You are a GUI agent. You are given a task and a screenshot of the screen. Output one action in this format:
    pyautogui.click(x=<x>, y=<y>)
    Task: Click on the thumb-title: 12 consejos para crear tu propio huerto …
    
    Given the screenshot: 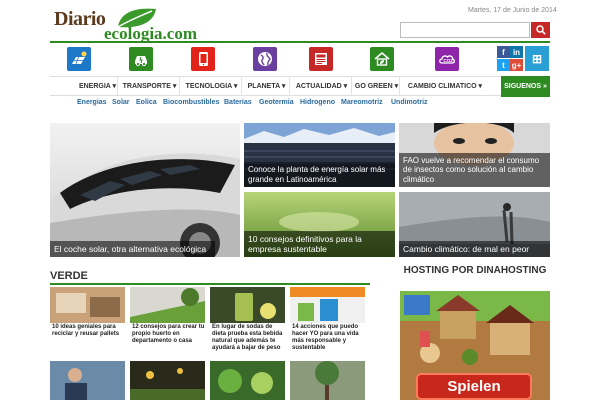 What is the action you would take?
    pyautogui.click(x=169, y=334)
    